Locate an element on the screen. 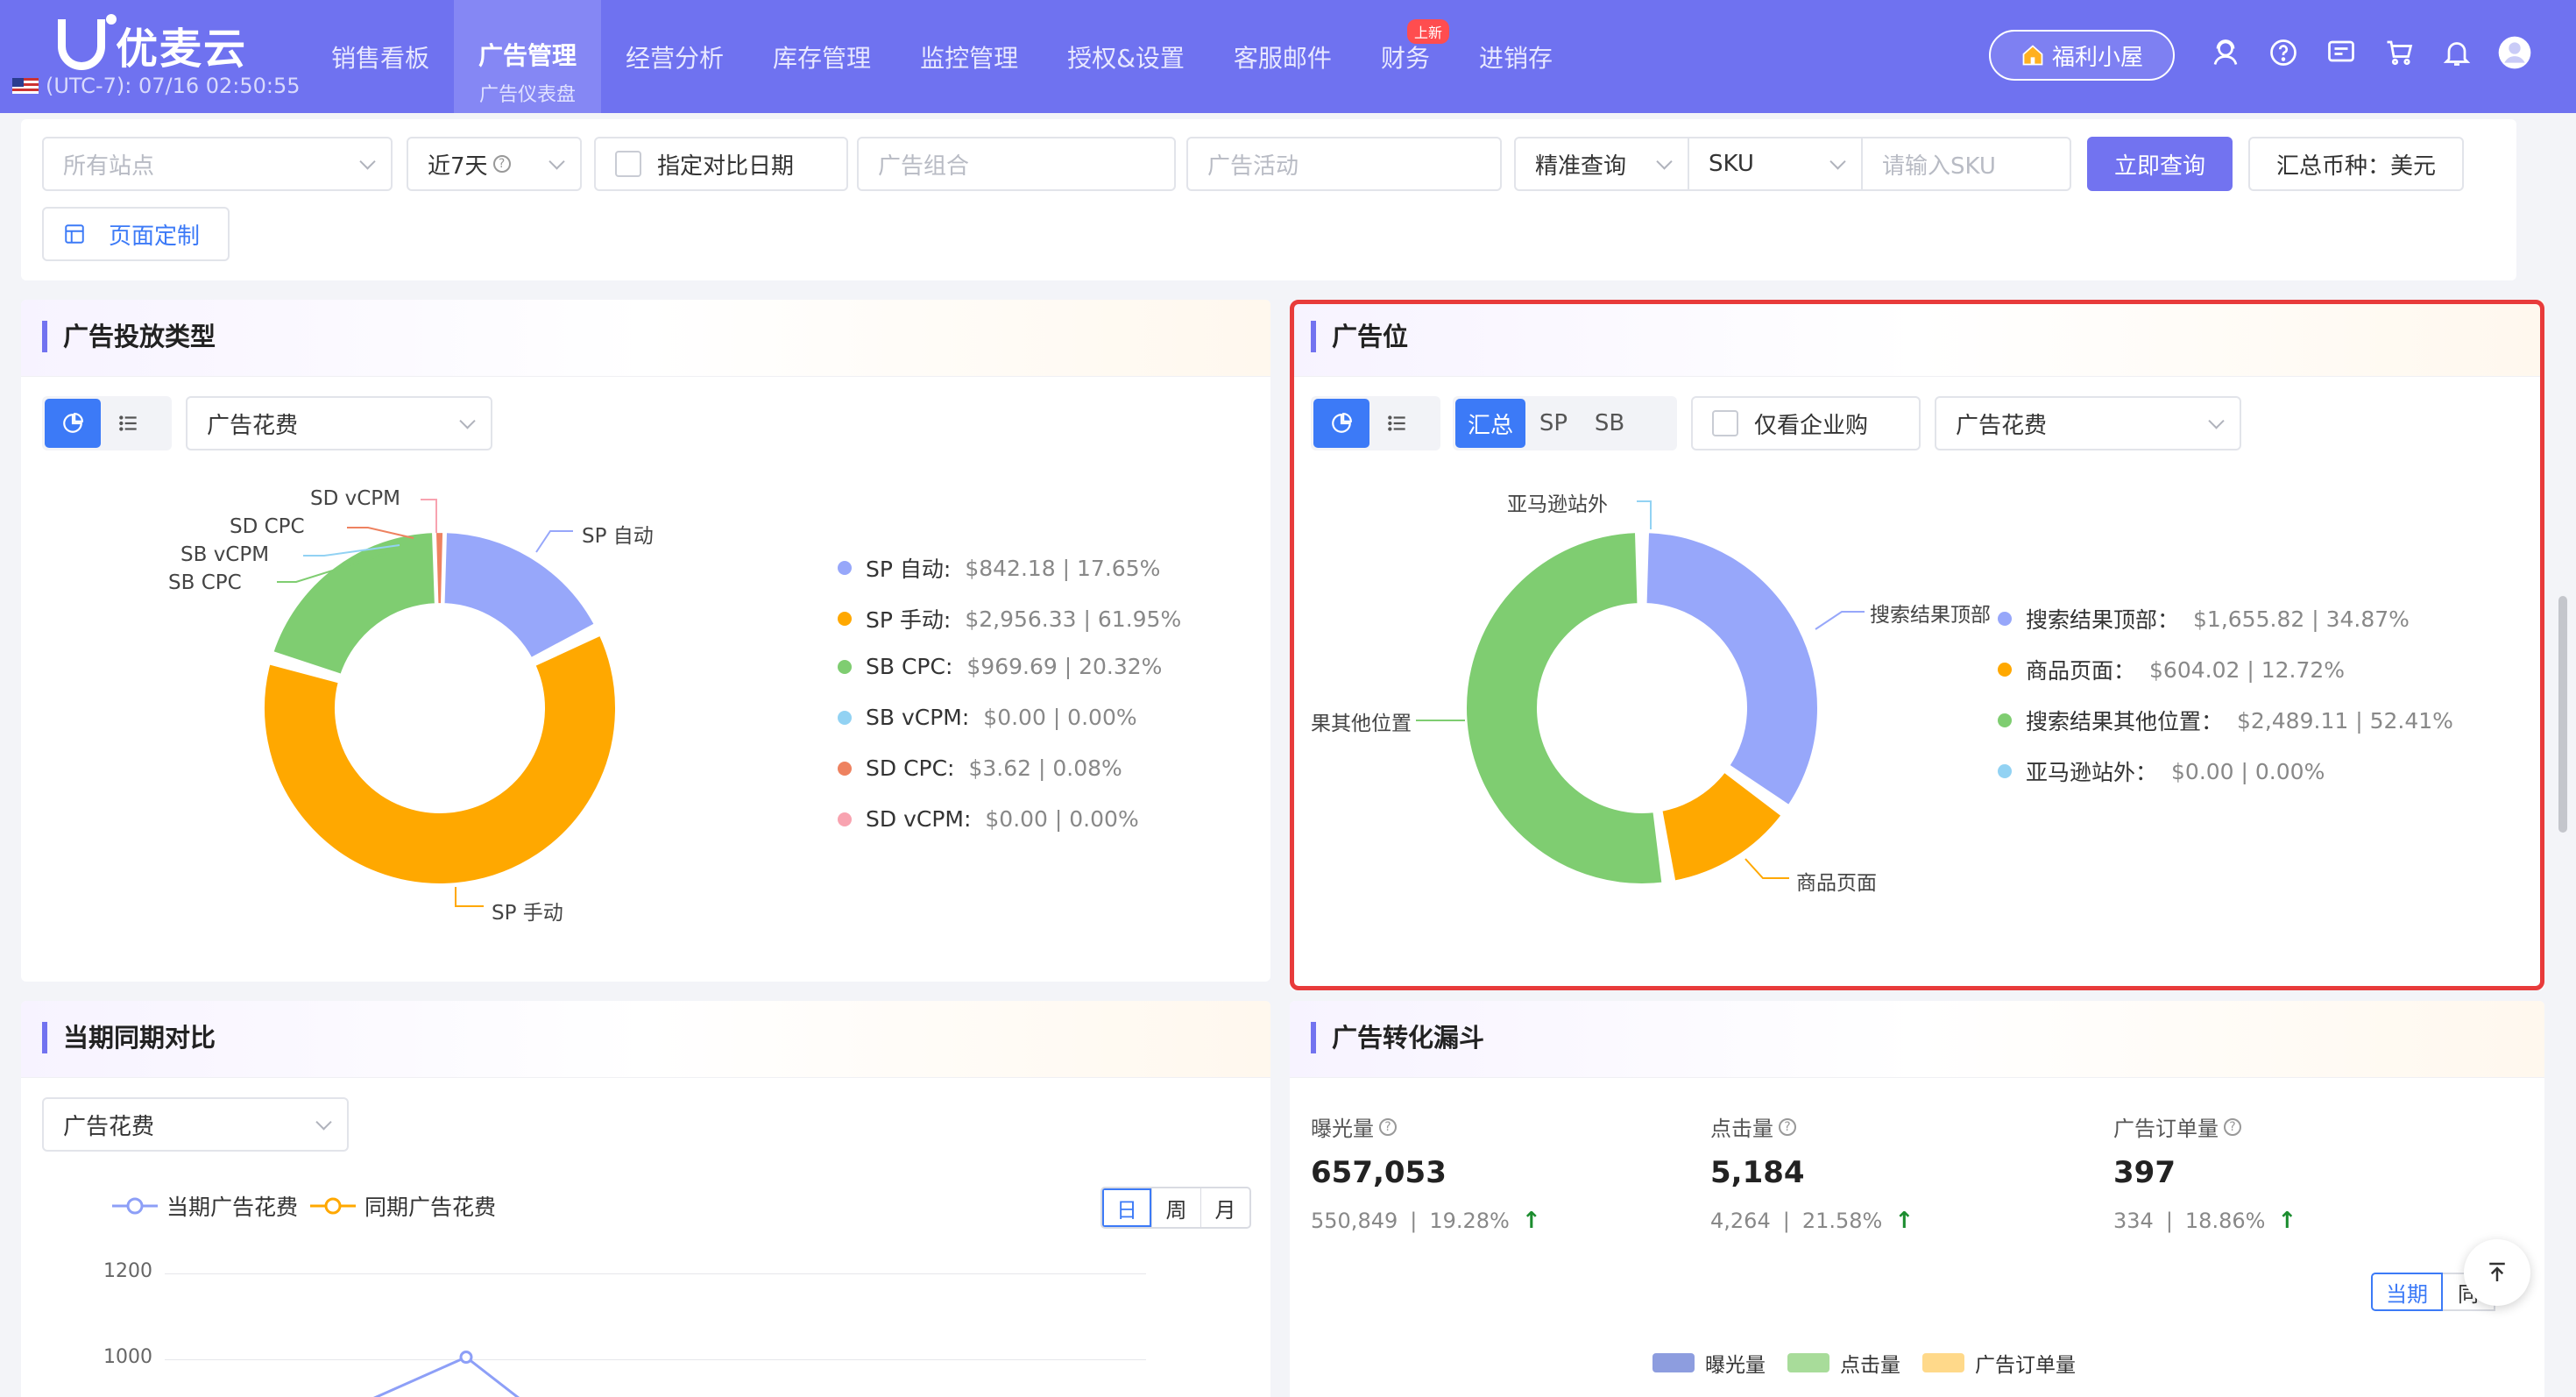 Image resolution: width=2576 pixels, height=1397 pixels. legend-item: SP 手动: $2,956.33 | 61.95% is located at coordinates (1009, 619).